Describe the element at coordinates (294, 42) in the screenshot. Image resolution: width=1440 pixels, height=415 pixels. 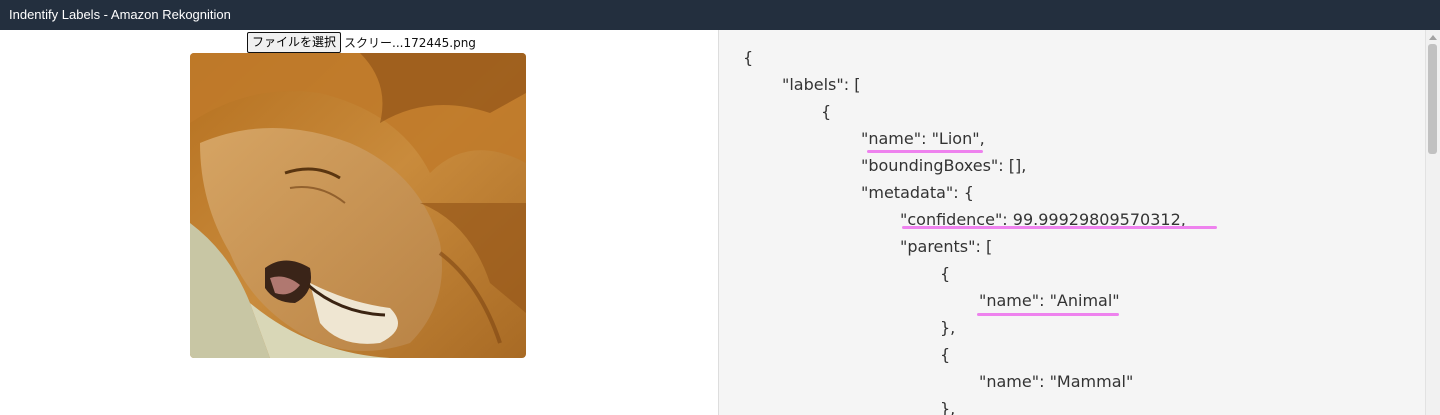
I see `choose-file-button: ファイルを選択` at that location.